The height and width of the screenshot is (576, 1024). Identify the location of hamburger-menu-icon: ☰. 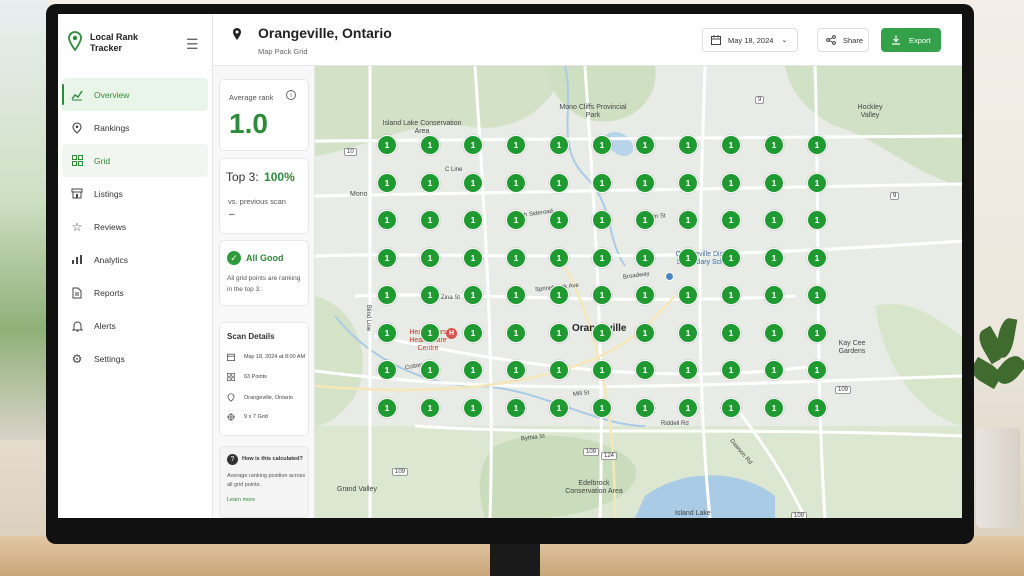
(192, 44).